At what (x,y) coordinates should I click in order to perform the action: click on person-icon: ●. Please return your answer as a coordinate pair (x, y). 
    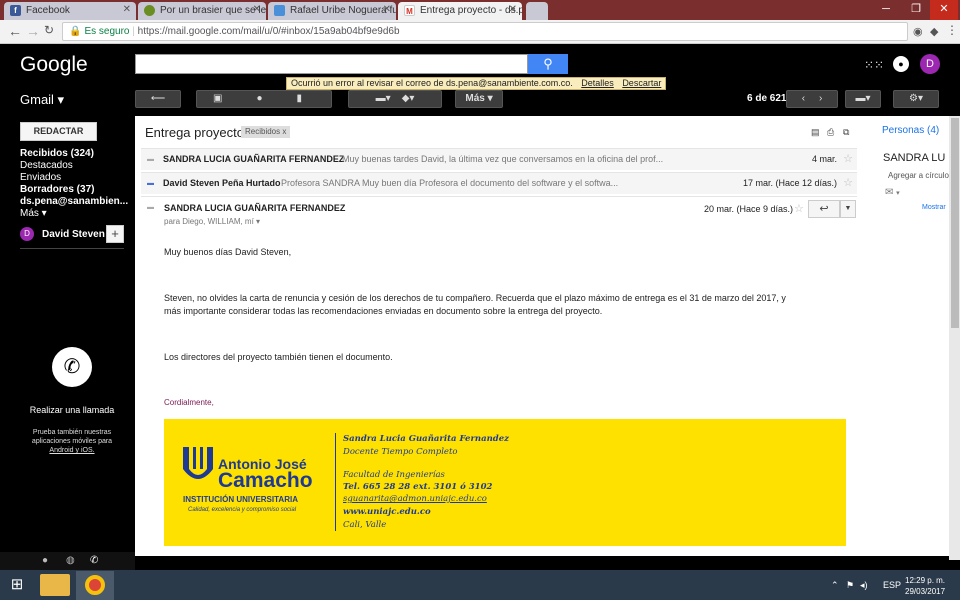
    Looking at the image, I should click on (45, 560).